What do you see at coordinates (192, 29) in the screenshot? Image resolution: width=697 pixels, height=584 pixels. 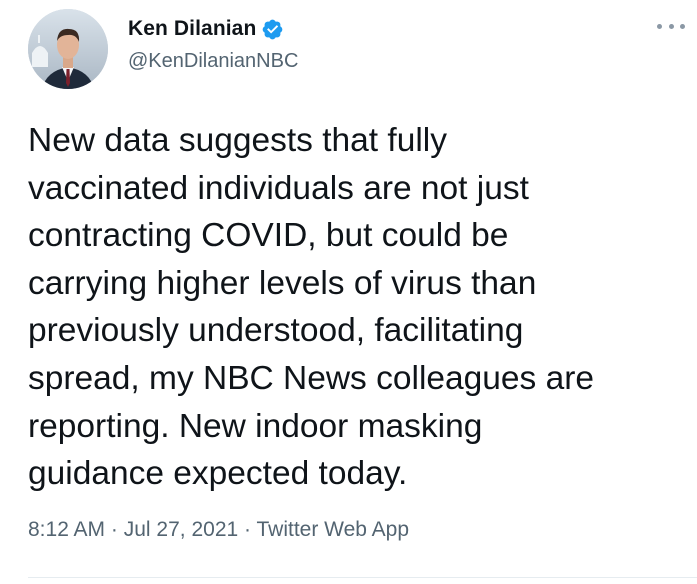 I see `display-name: Ken Dilanian` at bounding box center [192, 29].